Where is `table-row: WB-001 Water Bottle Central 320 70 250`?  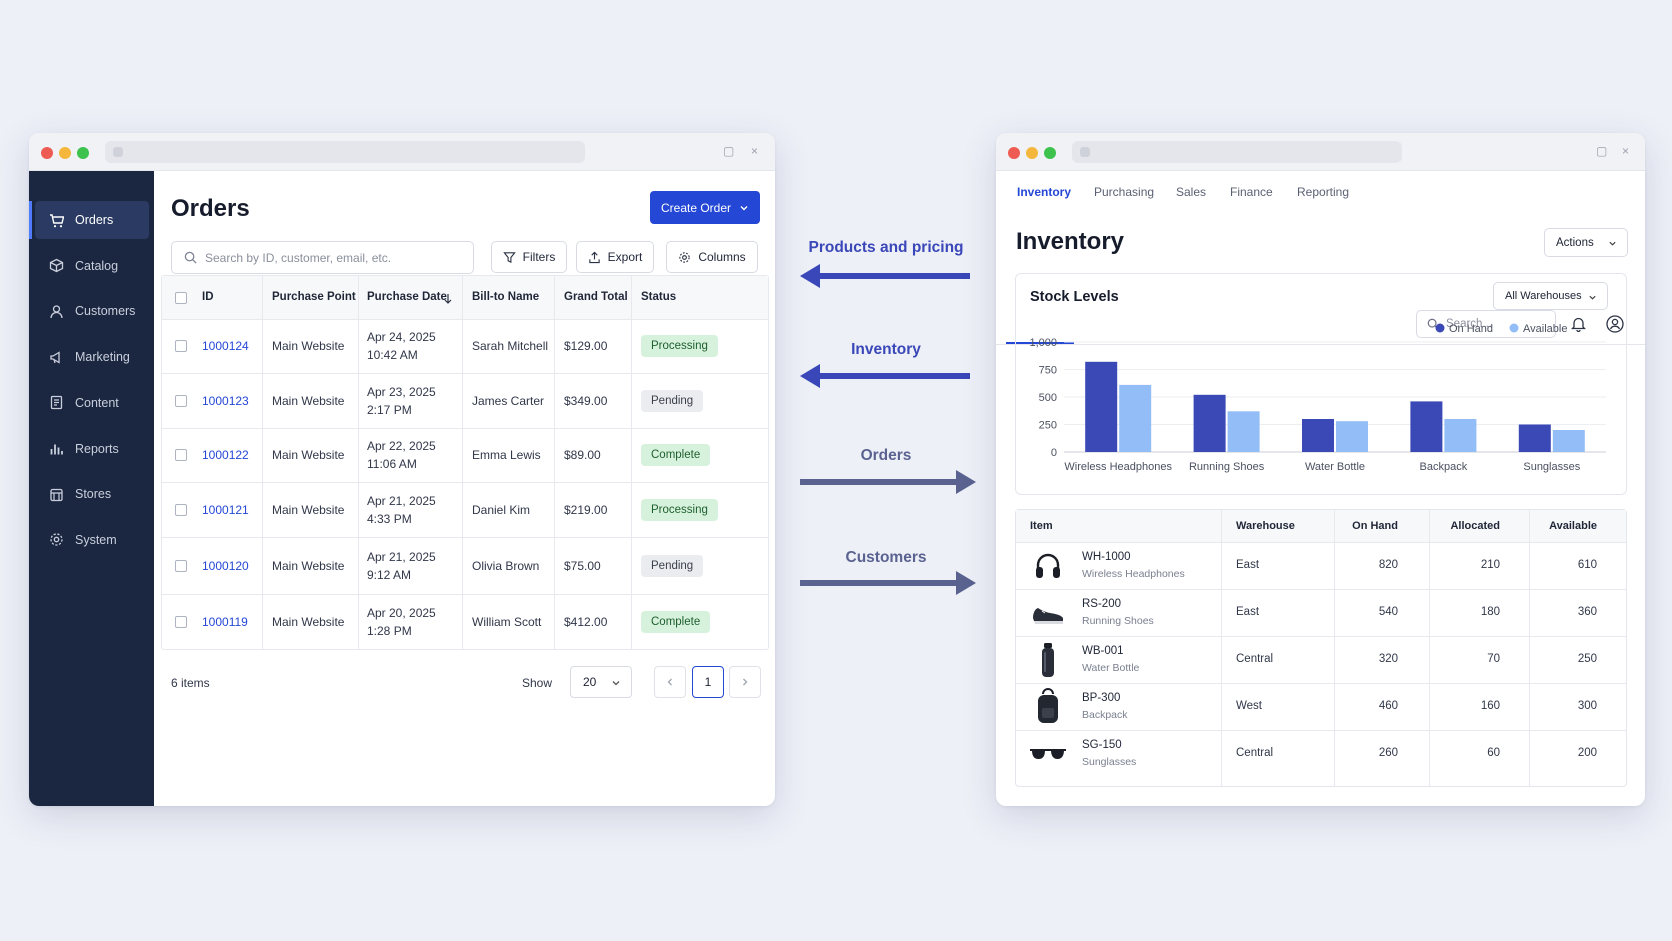 table-row: WB-001 Water Bottle Central 320 70 250 is located at coordinates (1321, 659).